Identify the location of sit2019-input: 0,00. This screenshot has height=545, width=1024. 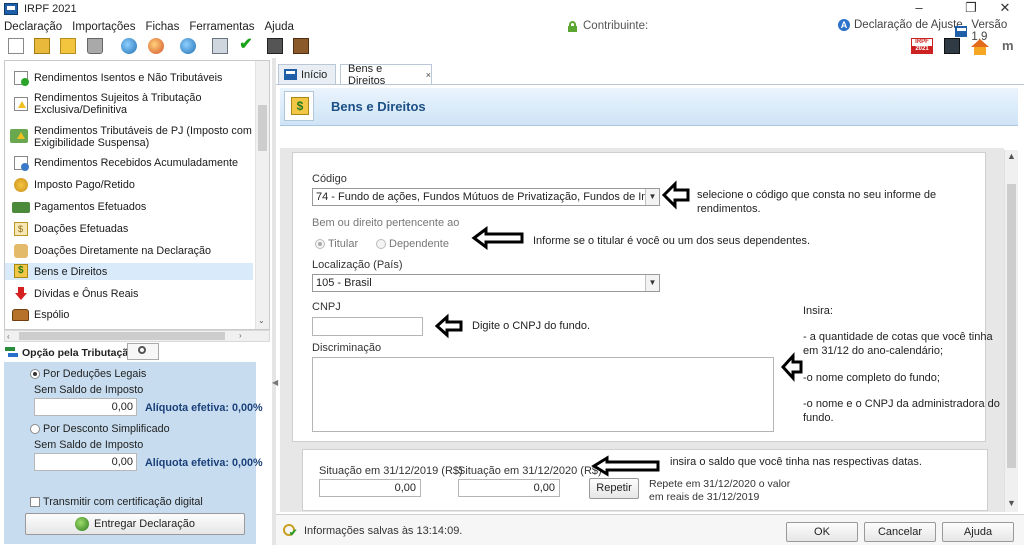
(370, 488).